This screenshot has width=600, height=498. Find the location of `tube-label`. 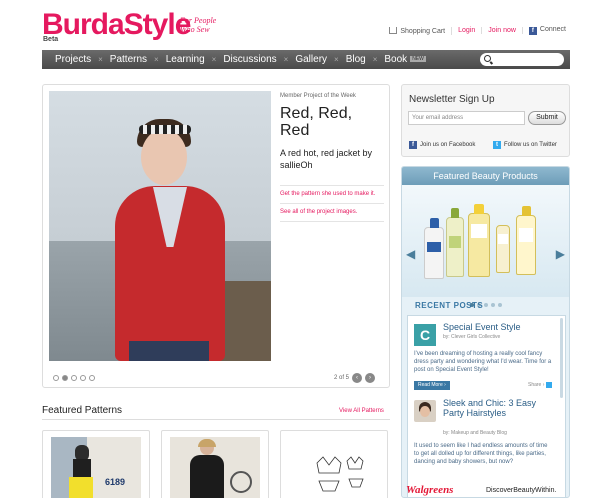

tube-label is located at coordinates (503, 239).